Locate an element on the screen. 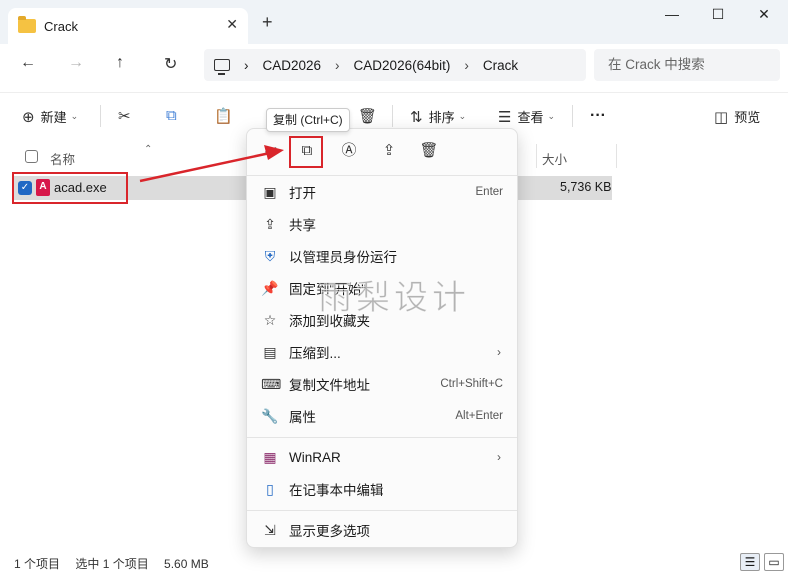  menu-item-compress: ▤ 压缩到... › is located at coordinates (382, 352).